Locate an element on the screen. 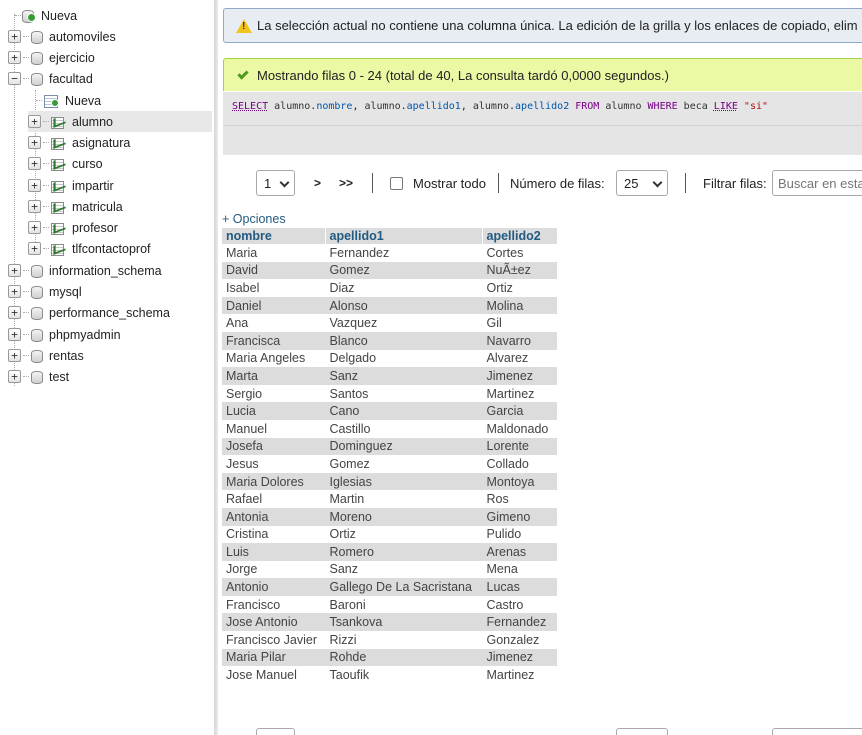 This screenshot has height=735, width=862. table-row: Manuel Castillo Maldonado is located at coordinates (389, 429).